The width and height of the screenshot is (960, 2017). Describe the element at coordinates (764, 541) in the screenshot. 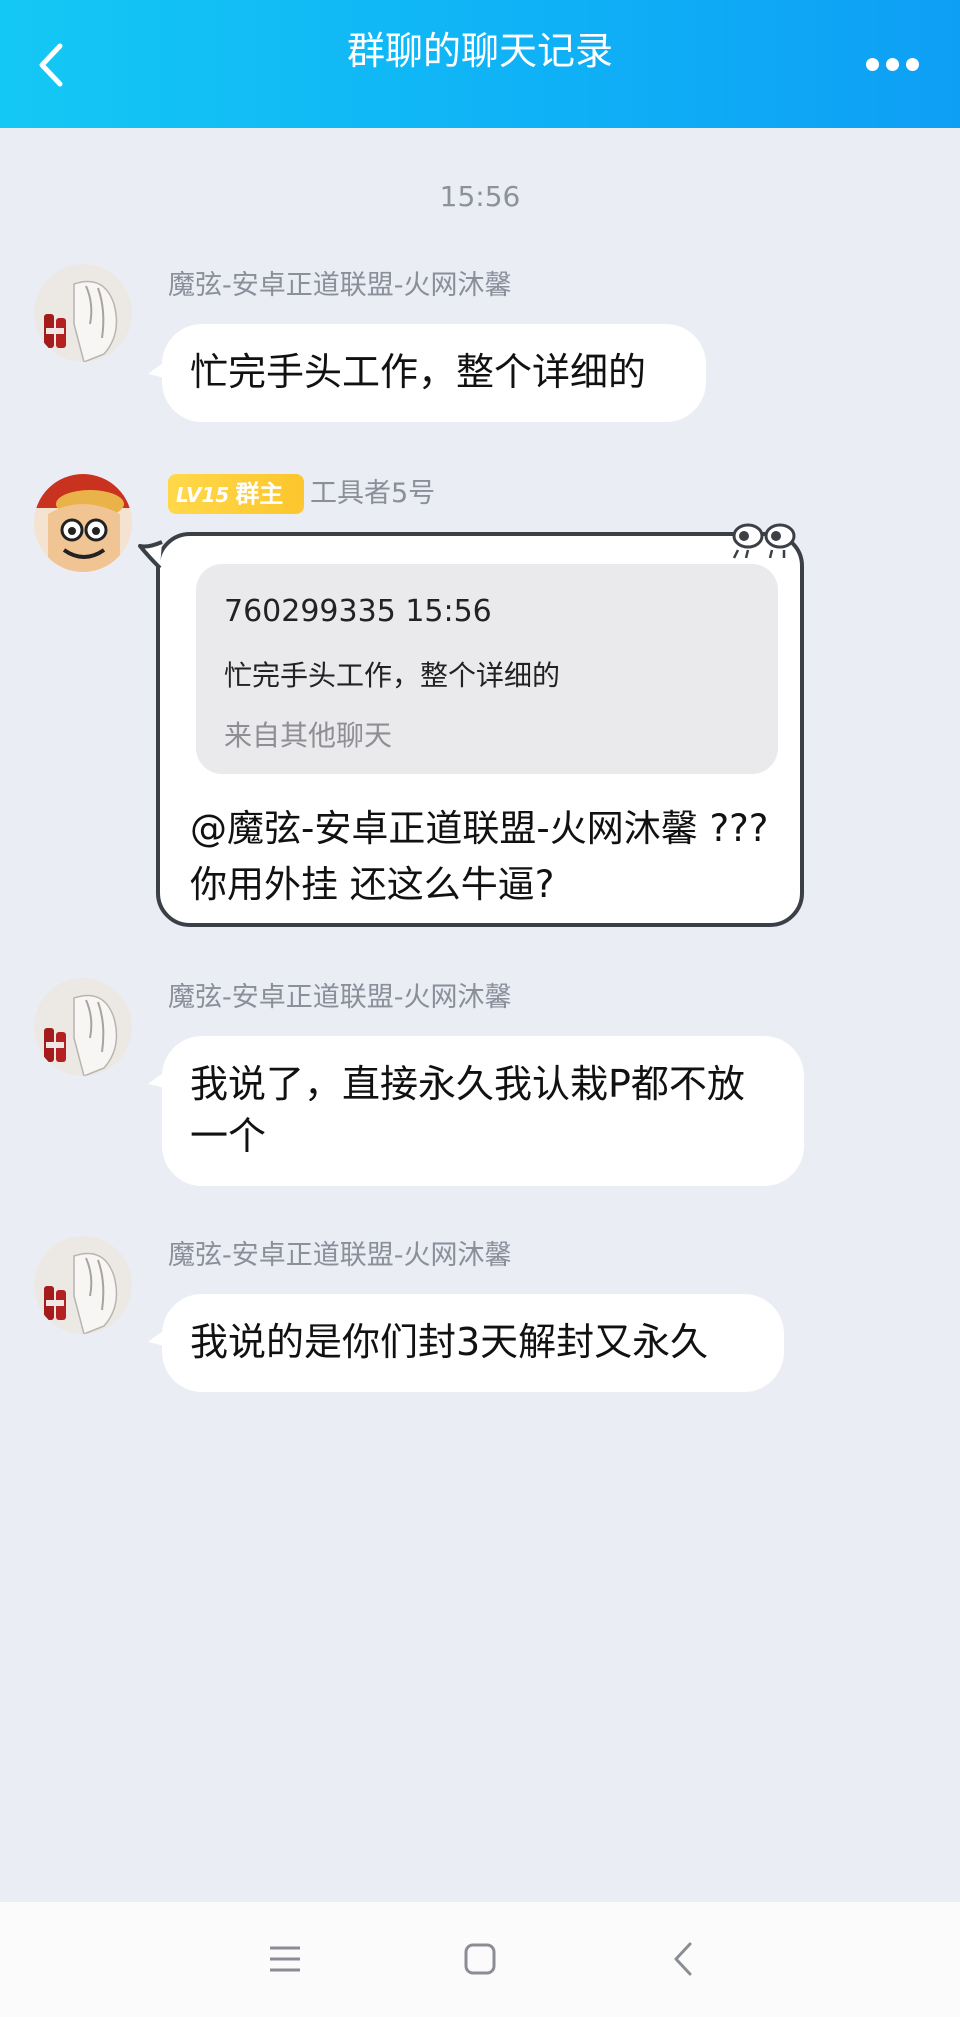

I see `eyes-decoration-icon` at that location.